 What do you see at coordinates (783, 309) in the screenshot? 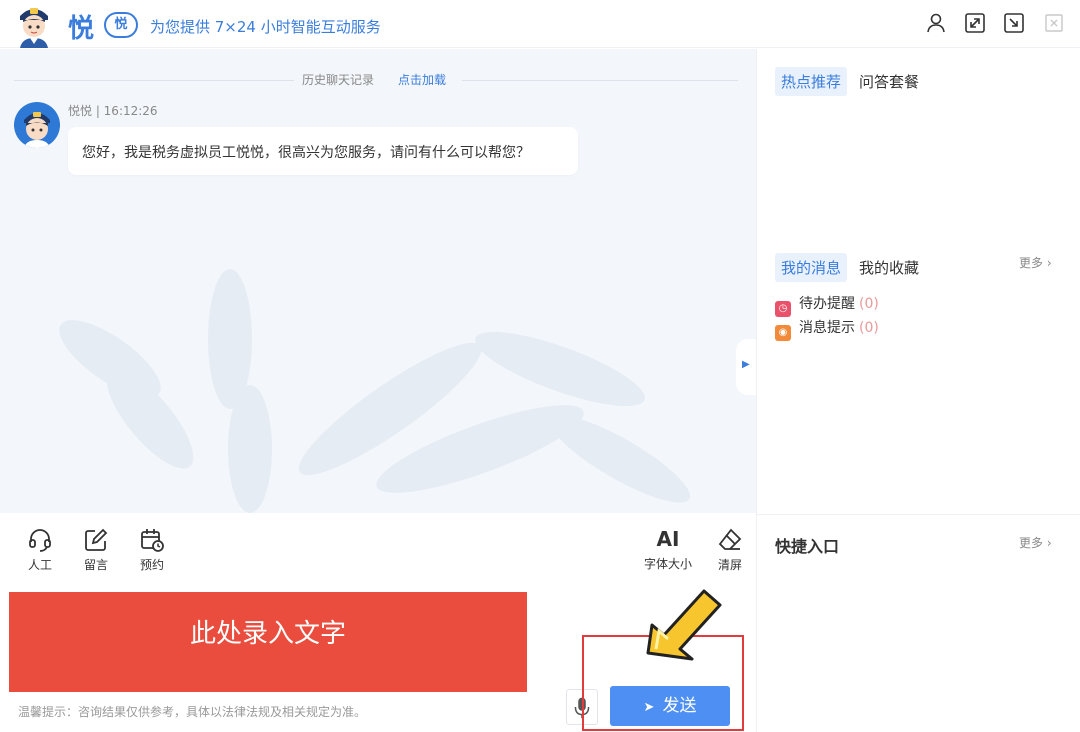
I see `clock-icon: ◷` at bounding box center [783, 309].